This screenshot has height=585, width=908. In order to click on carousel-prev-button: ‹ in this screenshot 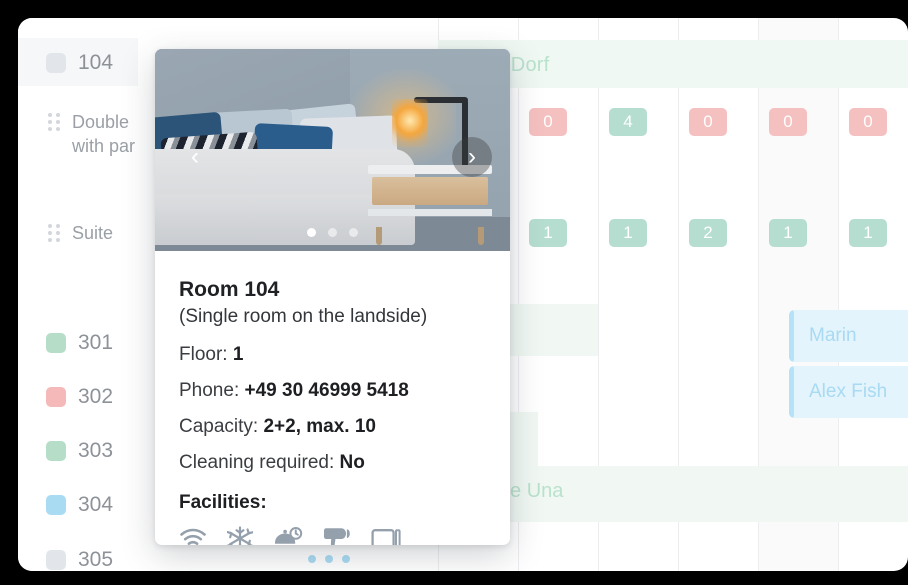, I will do `click(195, 157)`.